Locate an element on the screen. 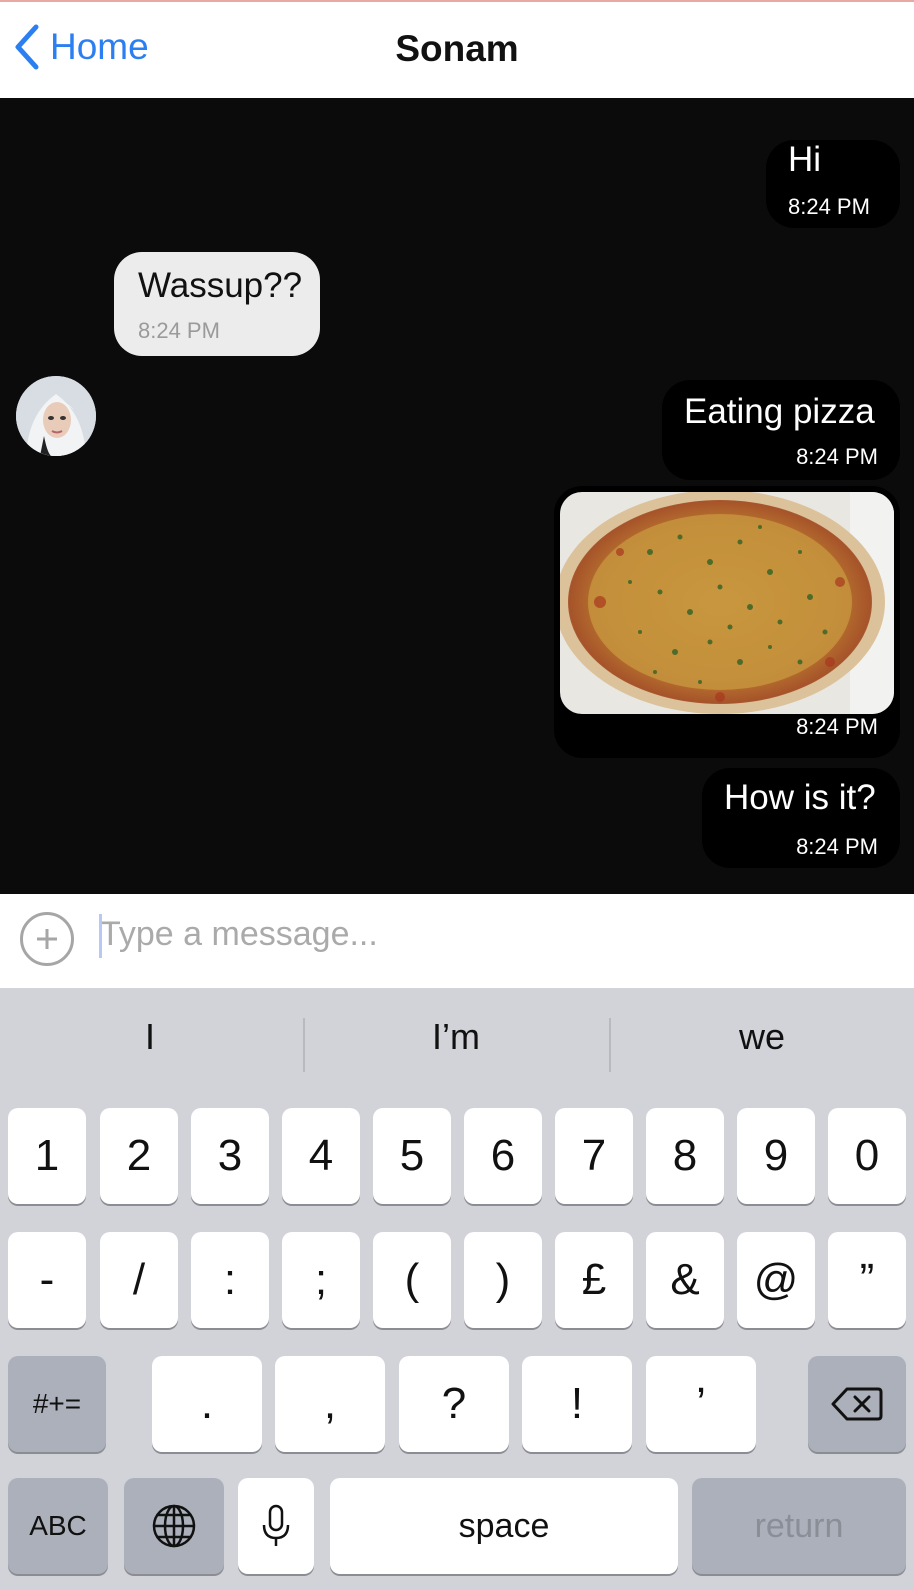  key-9: 9 is located at coordinates (776, 1156).